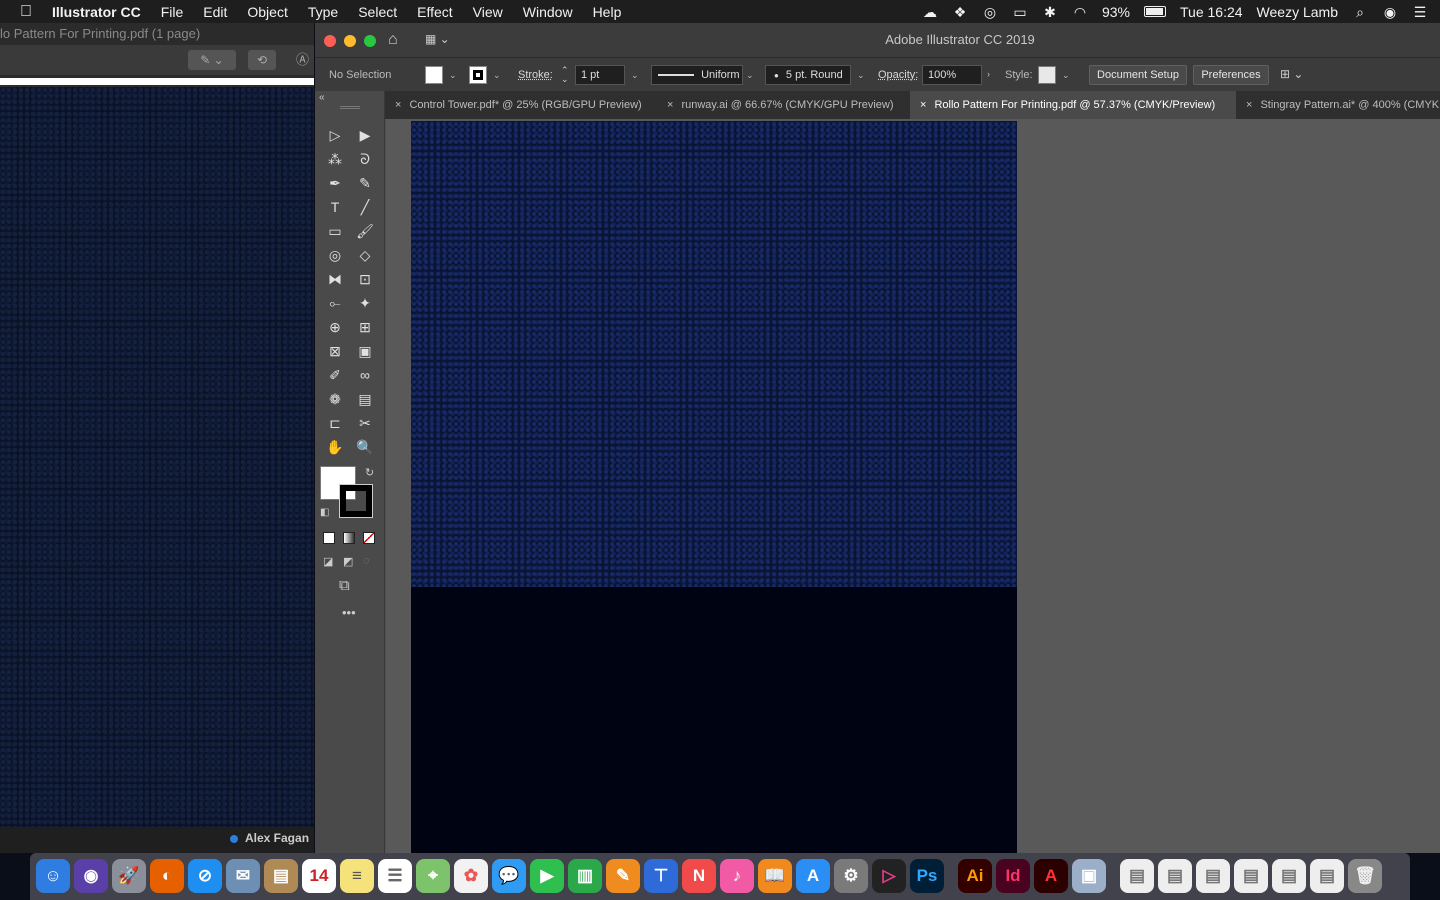 The width and height of the screenshot is (1440, 900). I want to click on menu-effect: Effect, so click(435, 12).